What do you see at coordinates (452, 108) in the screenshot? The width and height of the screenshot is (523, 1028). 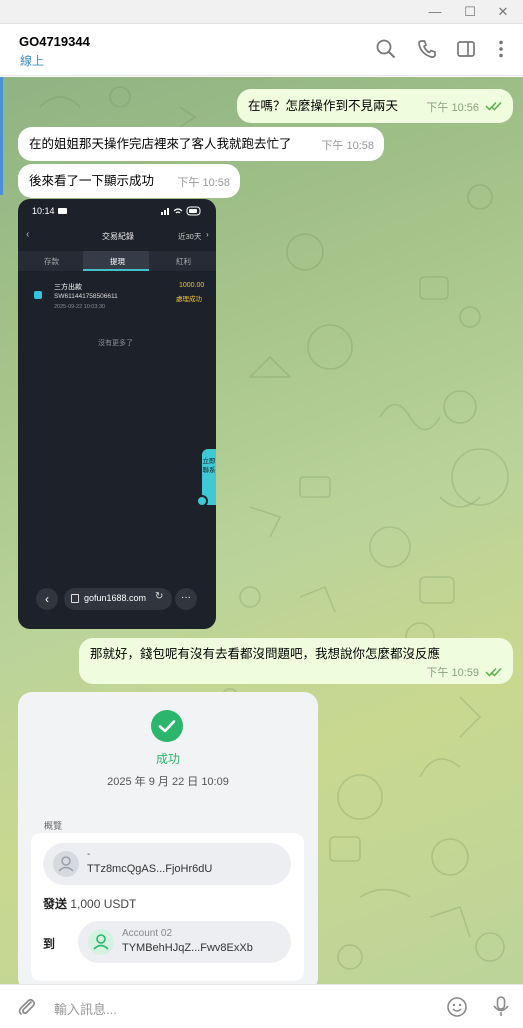 I see `message-time: 下午 10:56` at bounding box center [452, 108].